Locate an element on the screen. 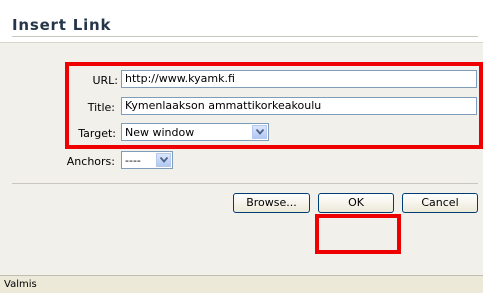 This screenshot has height=293, width=483. ok-button: OK is located at coordinates (356, 203).